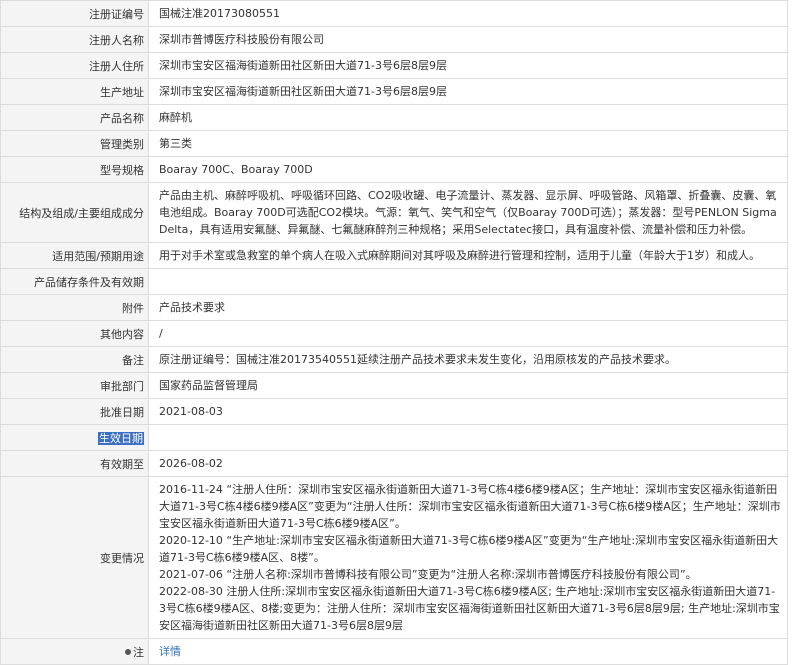  I want to click on label-production-address: 生产地址, so click(74, 91).